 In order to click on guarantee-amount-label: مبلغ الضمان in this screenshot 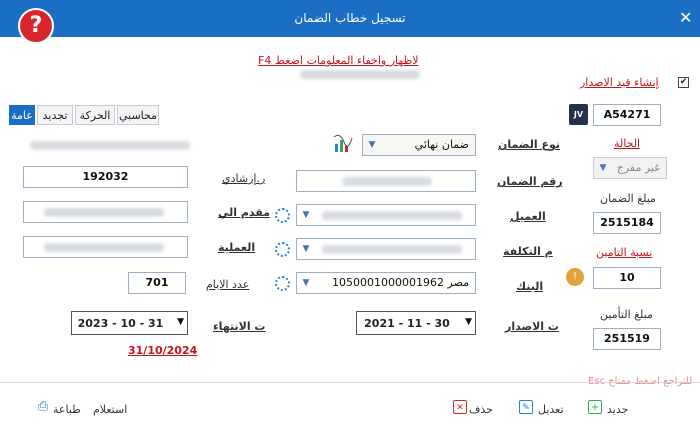, I will do `click(628, 198)`.